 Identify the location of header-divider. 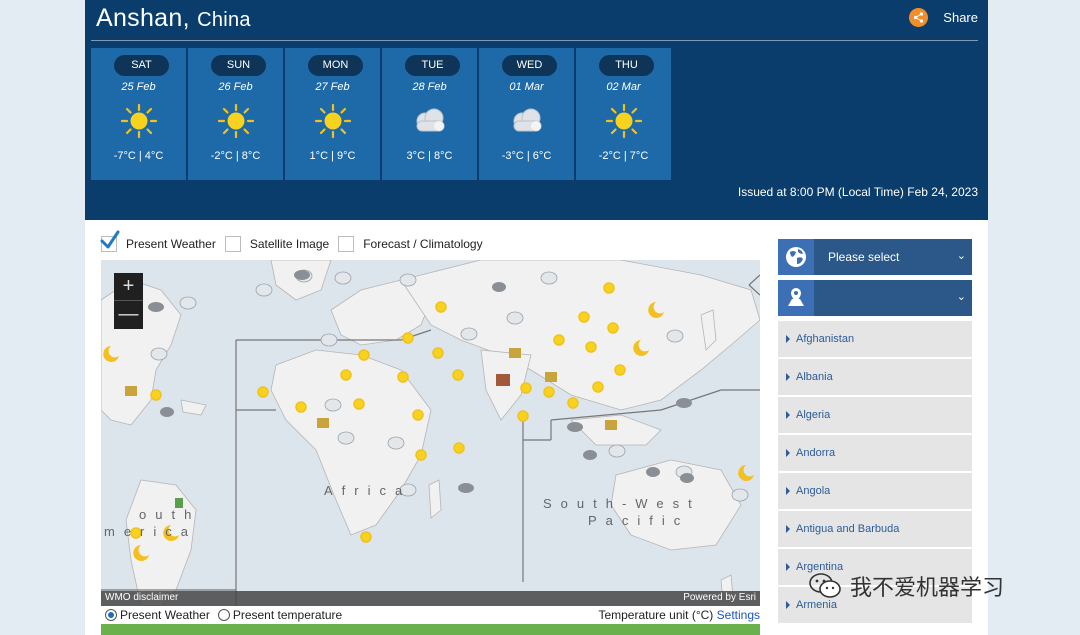
(534, 40).